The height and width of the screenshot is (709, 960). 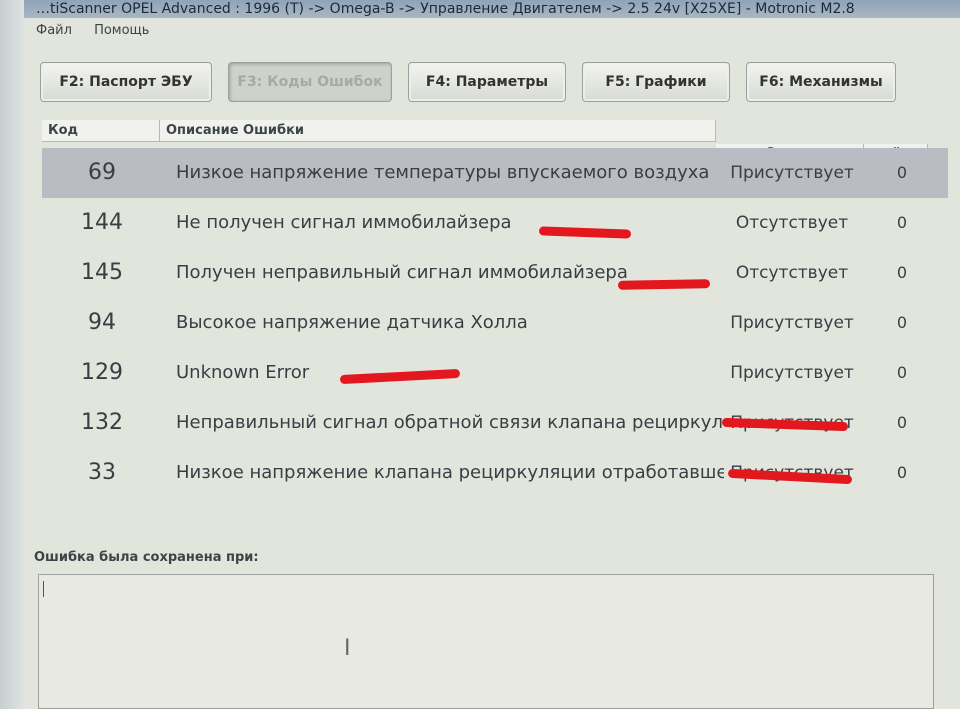 What do you see at coordinates (102, 422) in the screenshot?
I see `error-code: 132` at bounding box center [102, 422].